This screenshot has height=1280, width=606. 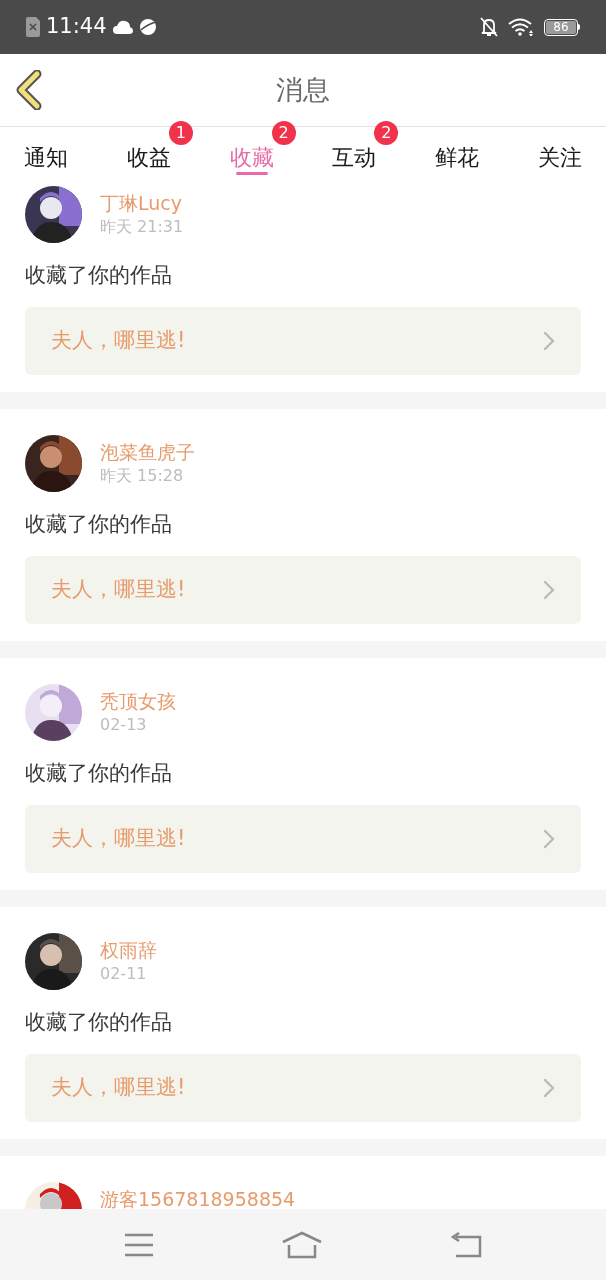 I want to click on wifi-icon, so click(x=521, y=27).